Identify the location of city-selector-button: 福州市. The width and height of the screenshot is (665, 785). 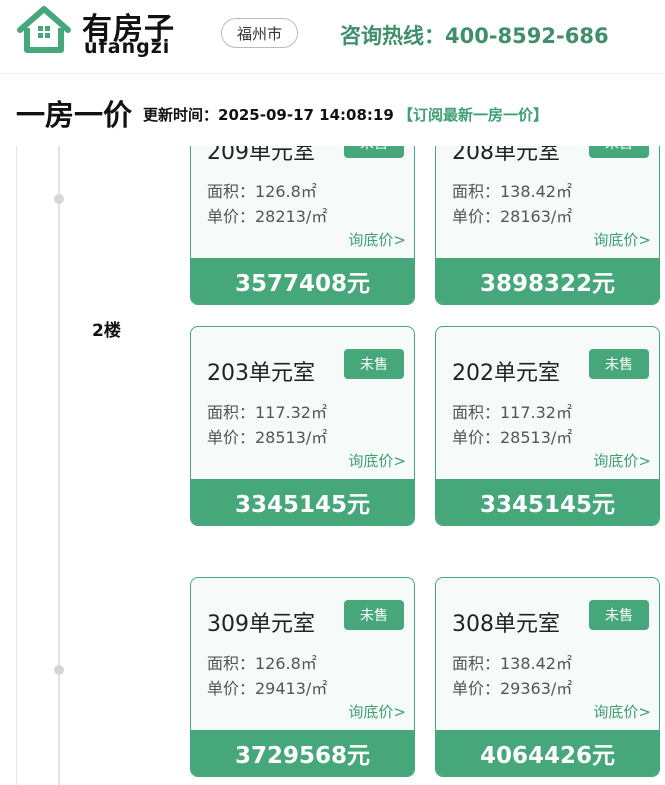
(259, 33).